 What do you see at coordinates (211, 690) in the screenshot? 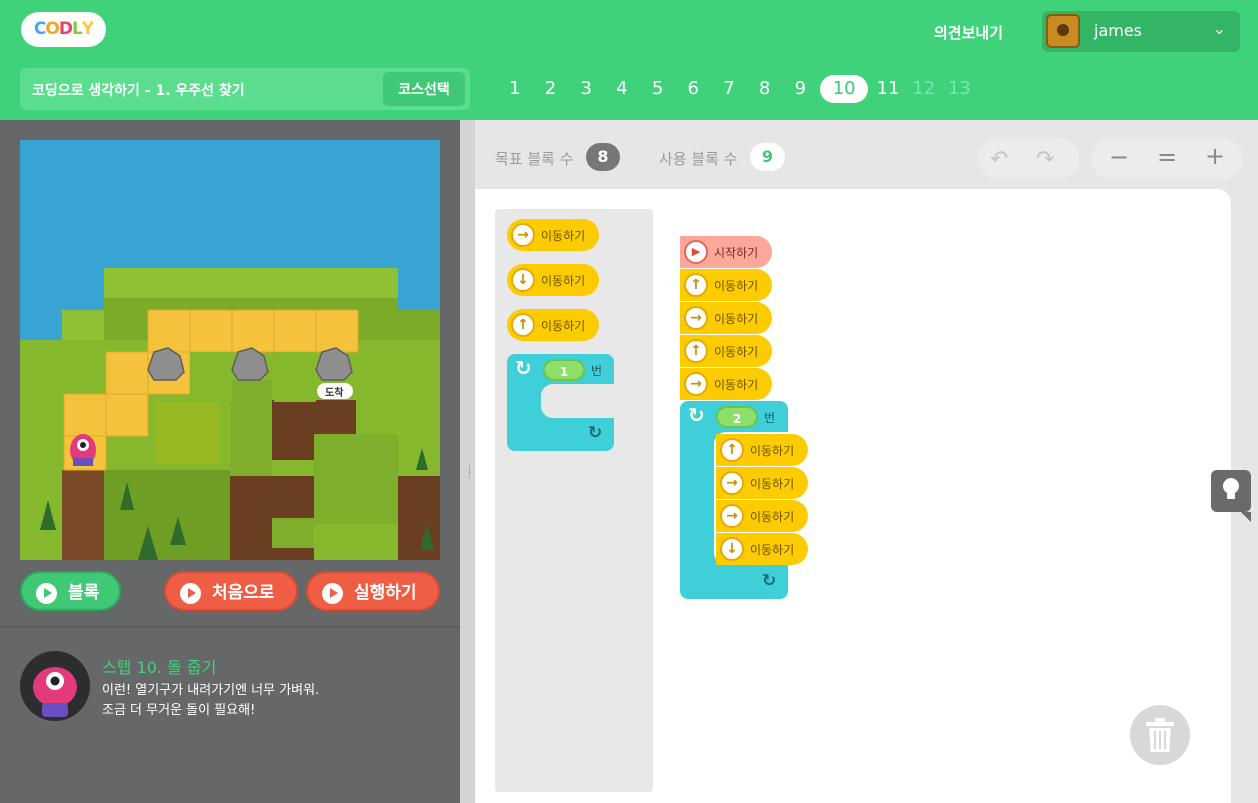
I see `mission-text-line: 이런! 열기구가 내려가기엔 너무 가벼워.` at bounding box center [211, 690].